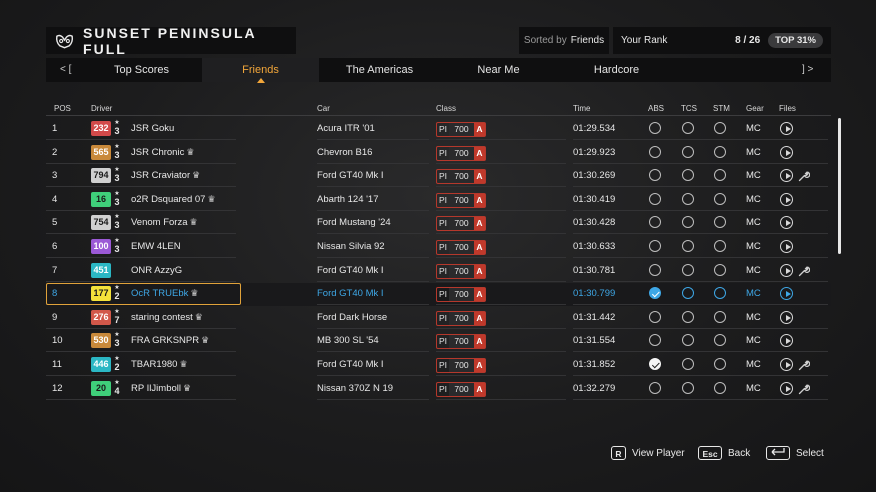 The height and width of the screenshot is (492, 876). I want to click on tab-friends: Friends, so click(260, 70).